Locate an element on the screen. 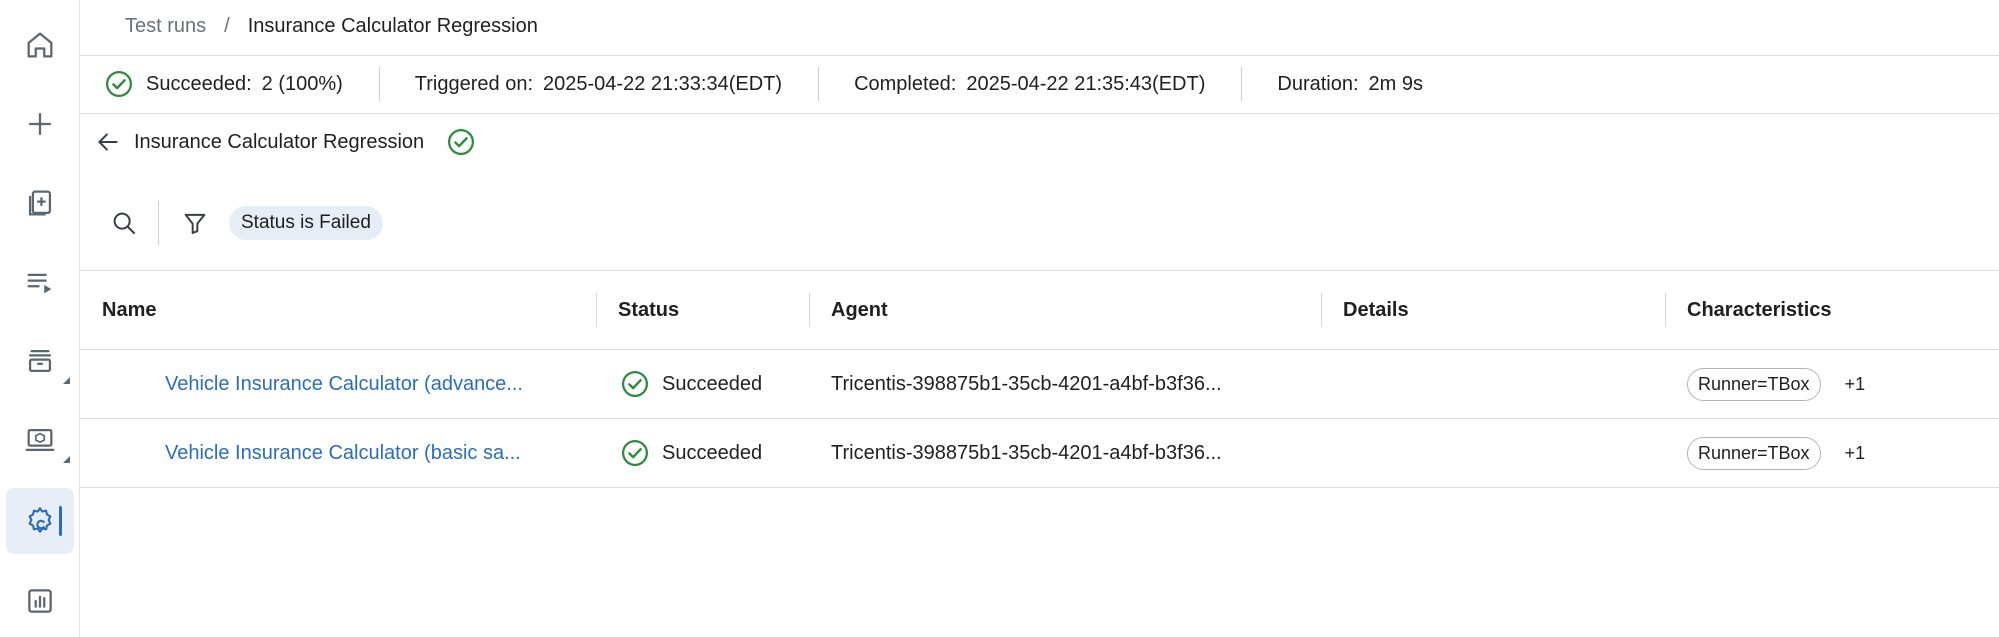  plus-icon is located at coordinates (40, 124).